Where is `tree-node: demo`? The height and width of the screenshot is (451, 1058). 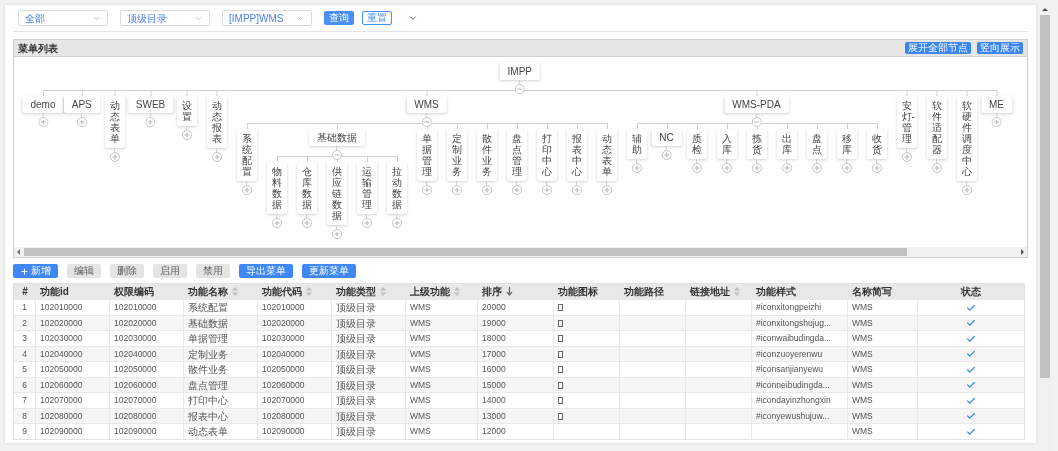
tree-node: demo is located at coordinates (43, 104).